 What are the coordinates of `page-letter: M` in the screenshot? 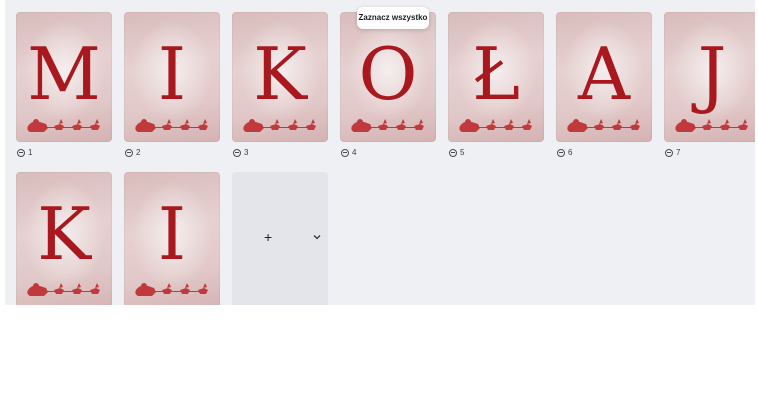 It's located at (64, 74).